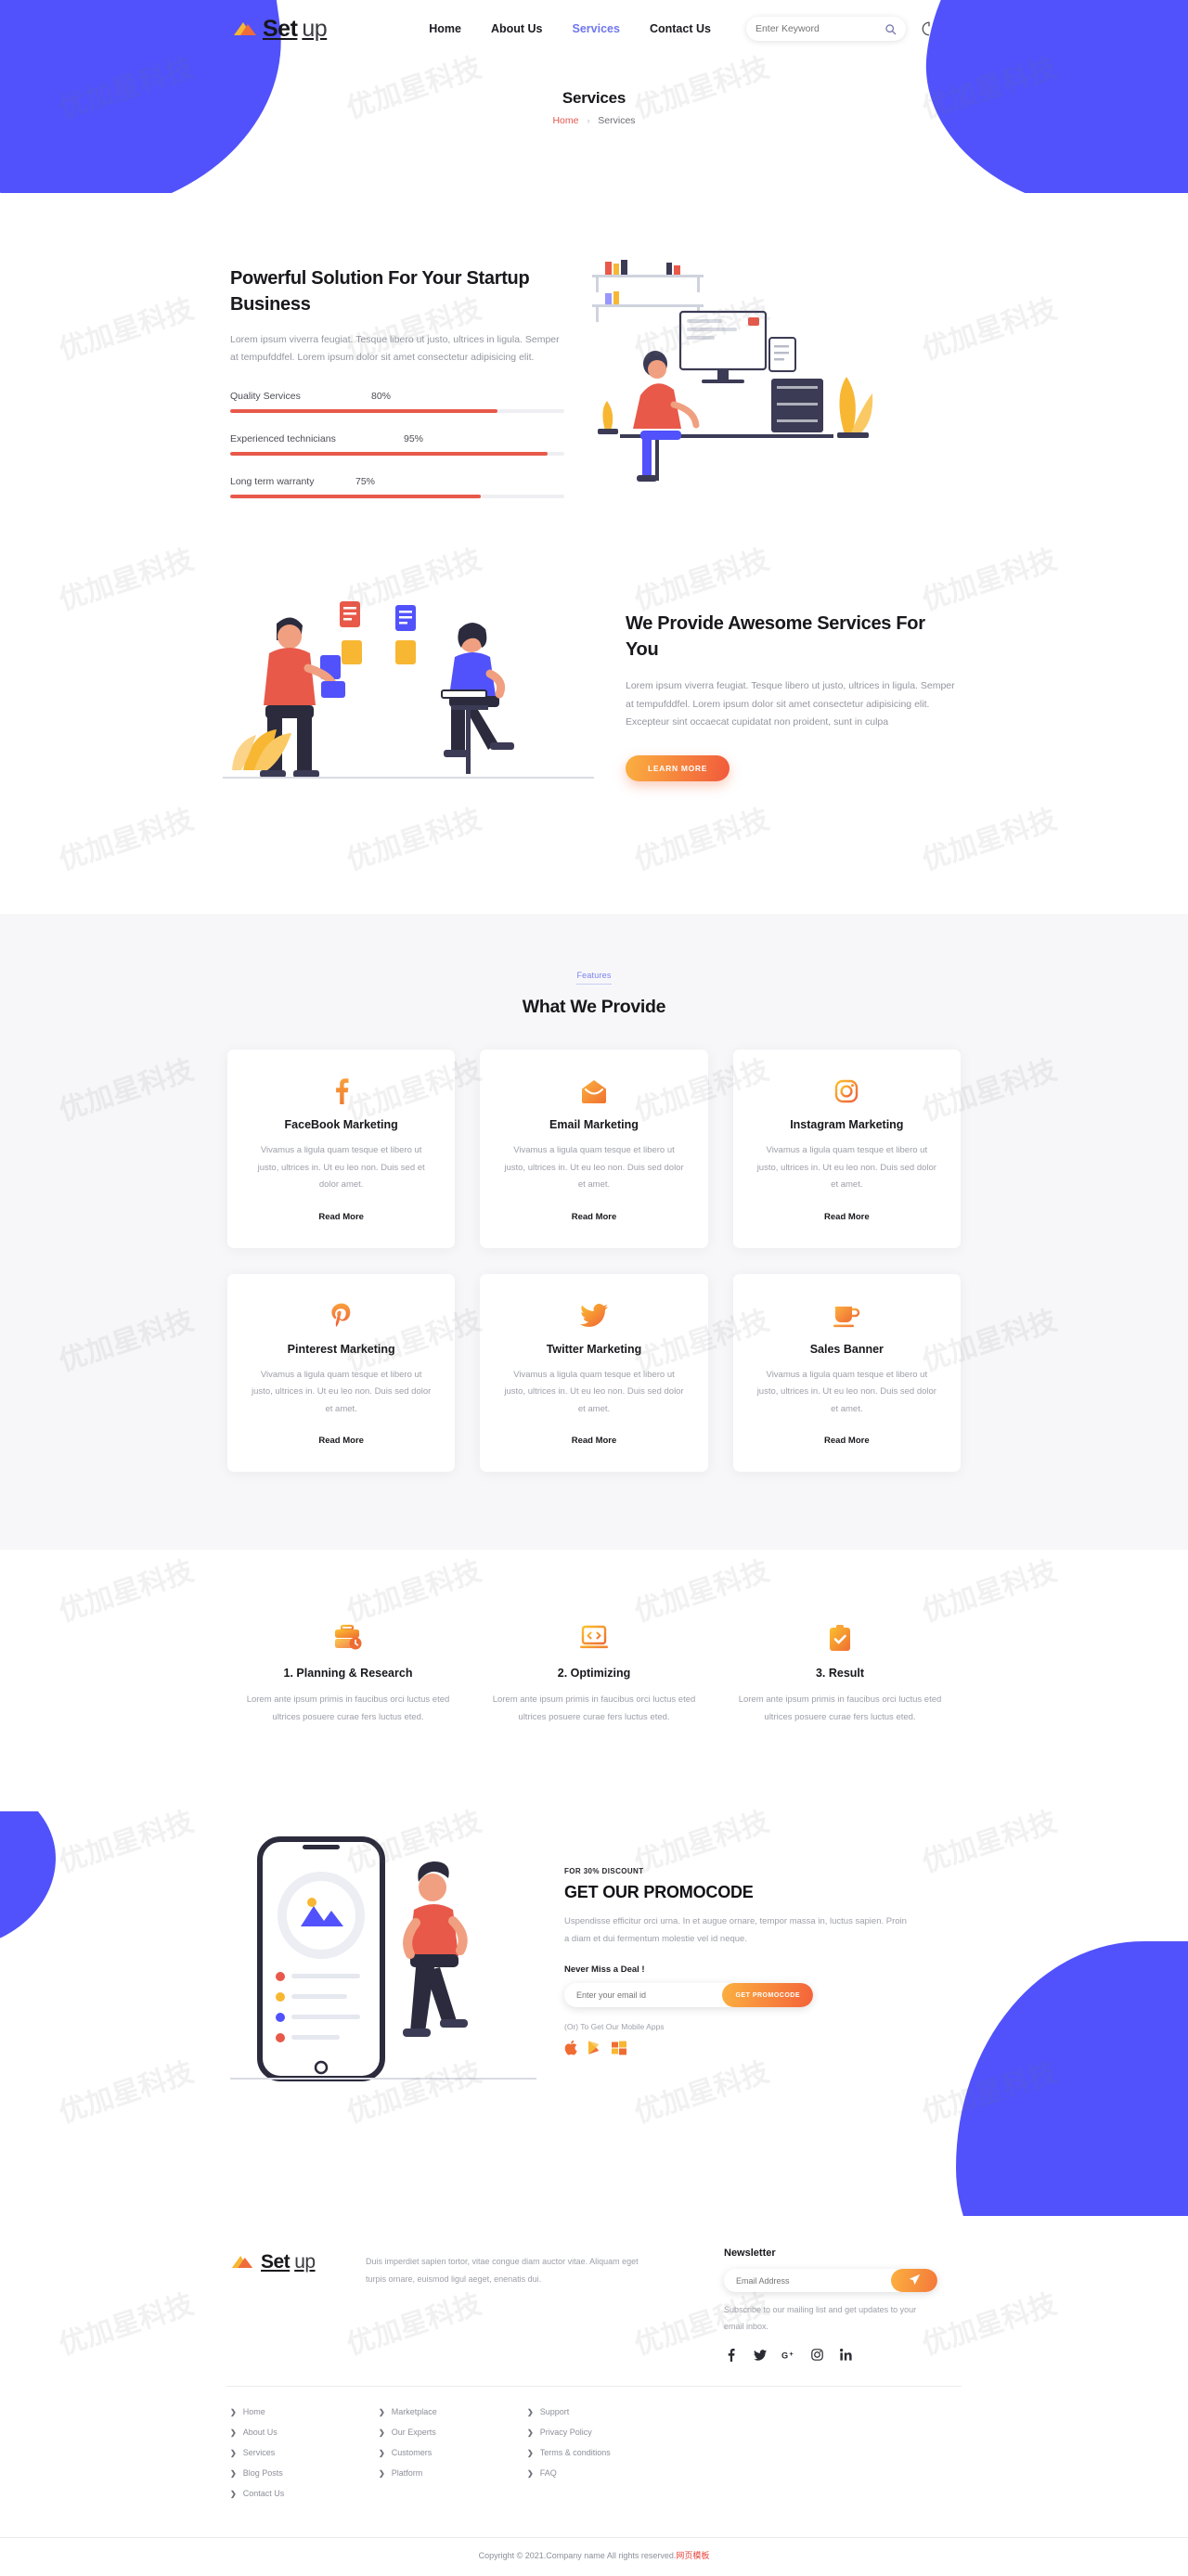 The height and width of the screenshot is (2576, 1188). What do you see at coordinates (760, 2355) in the screenshot?
I see `twitter-icon` at bounding box center [760, 2355].